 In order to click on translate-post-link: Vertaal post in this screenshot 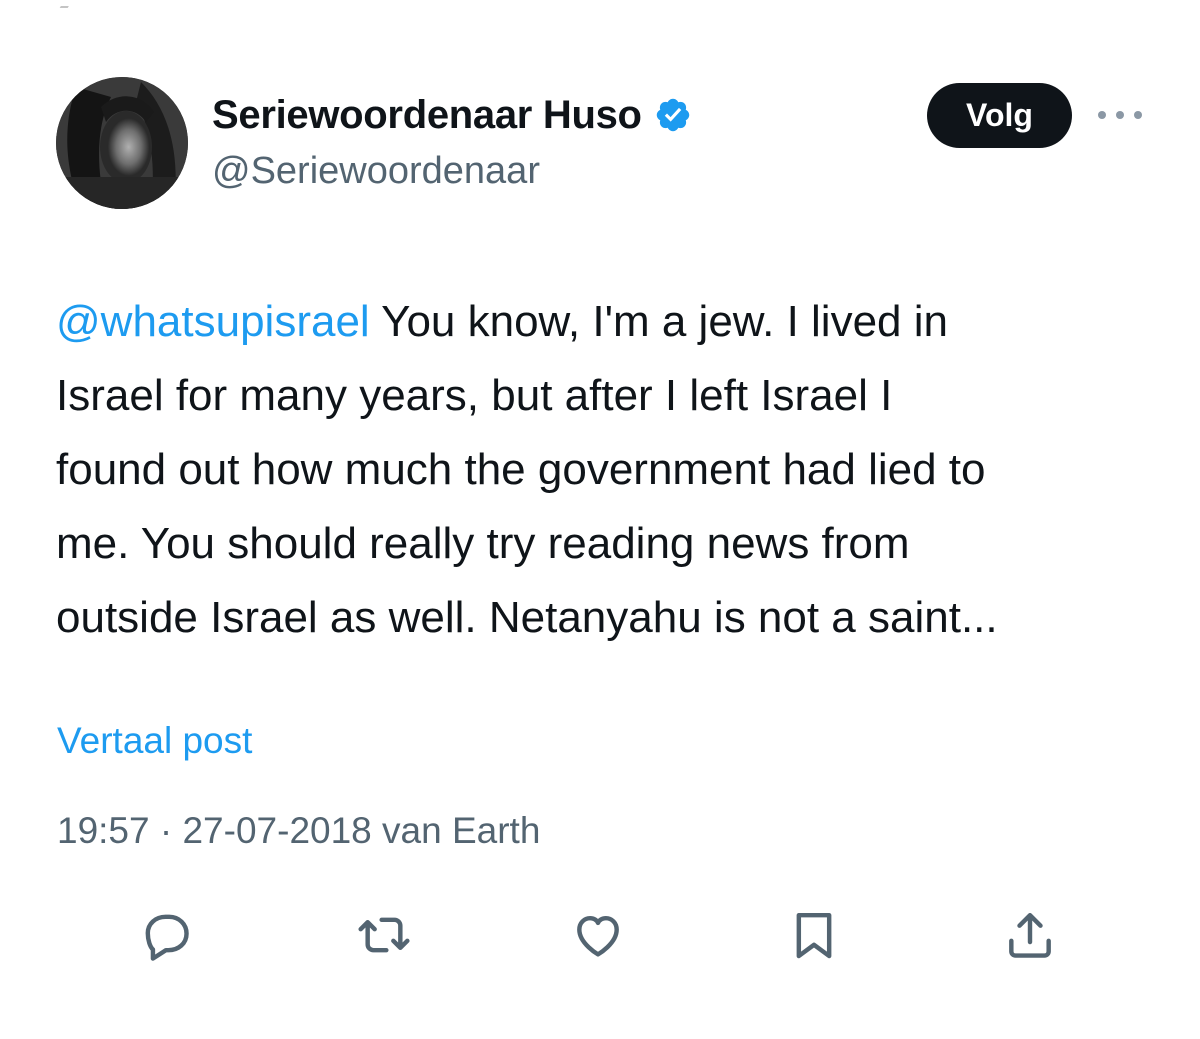, I will do `click(154, 741)`.